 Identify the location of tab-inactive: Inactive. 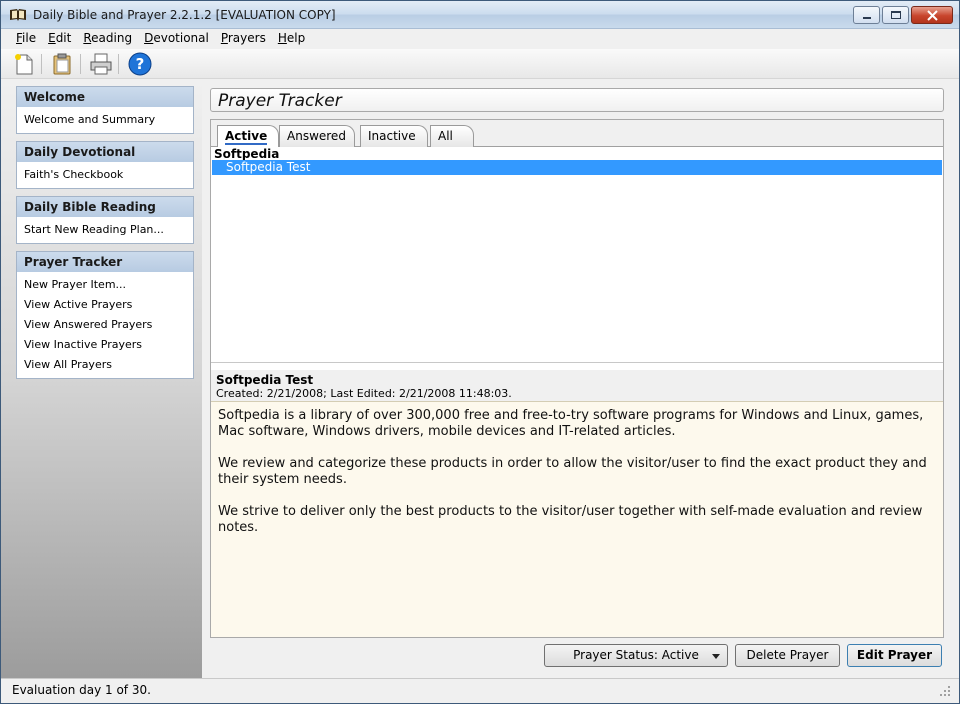
(394, 136).